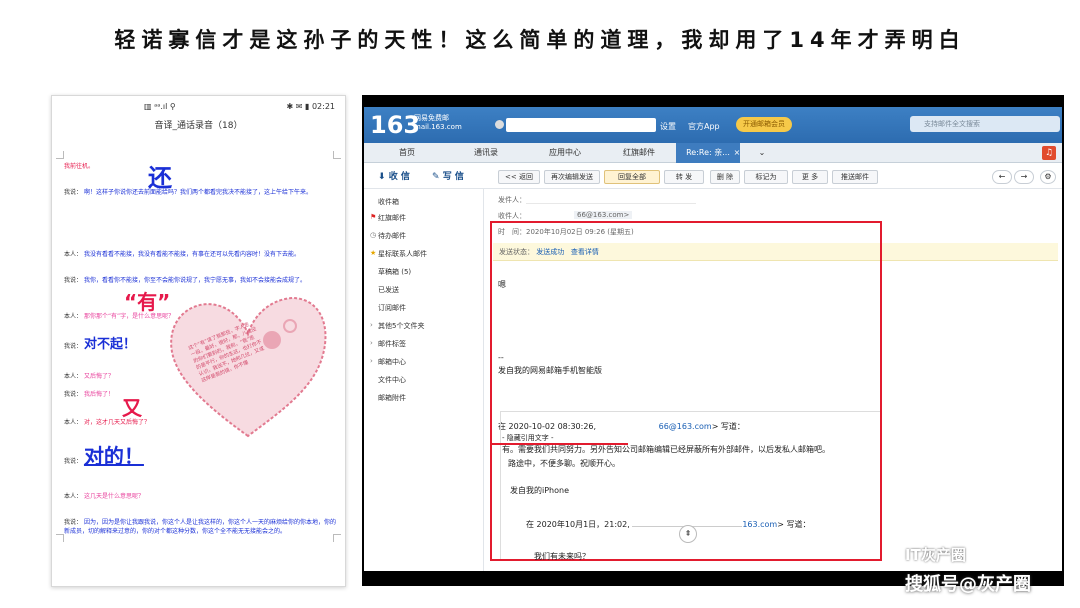  What do you see at coordinates (512, 200) in the screenshot?
I see `sender-label: 发件人：` at bounding box center [512, 200].